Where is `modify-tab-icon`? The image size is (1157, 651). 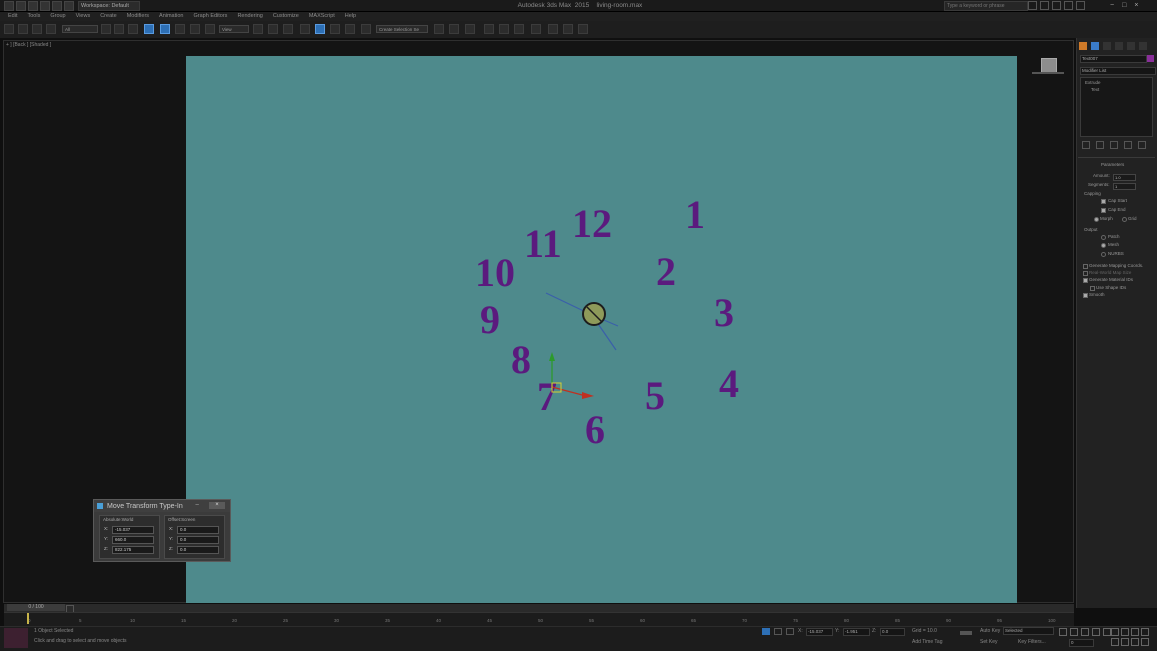 modify-tab-icon is located at coordinates (1095, 46).